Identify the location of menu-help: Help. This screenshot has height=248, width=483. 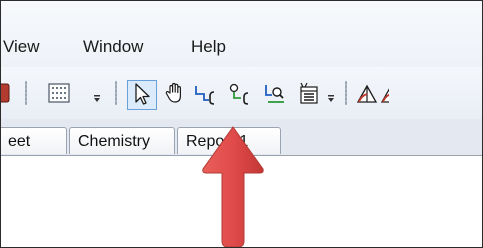
(208, 47).